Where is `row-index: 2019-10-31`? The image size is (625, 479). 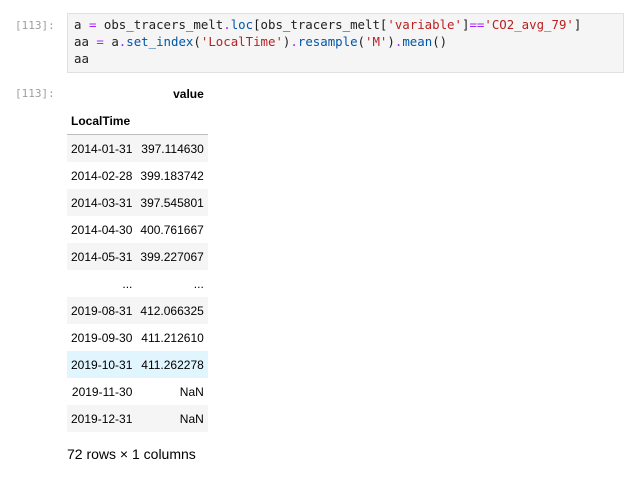 row-index: 2019-10-31 is located at coordinates (102, 364).